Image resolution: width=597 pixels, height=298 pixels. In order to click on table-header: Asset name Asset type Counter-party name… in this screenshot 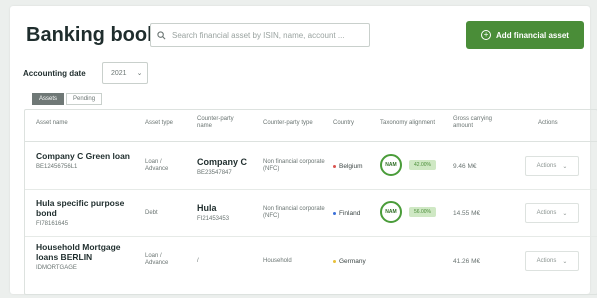, I will do `click(311, 126)`.